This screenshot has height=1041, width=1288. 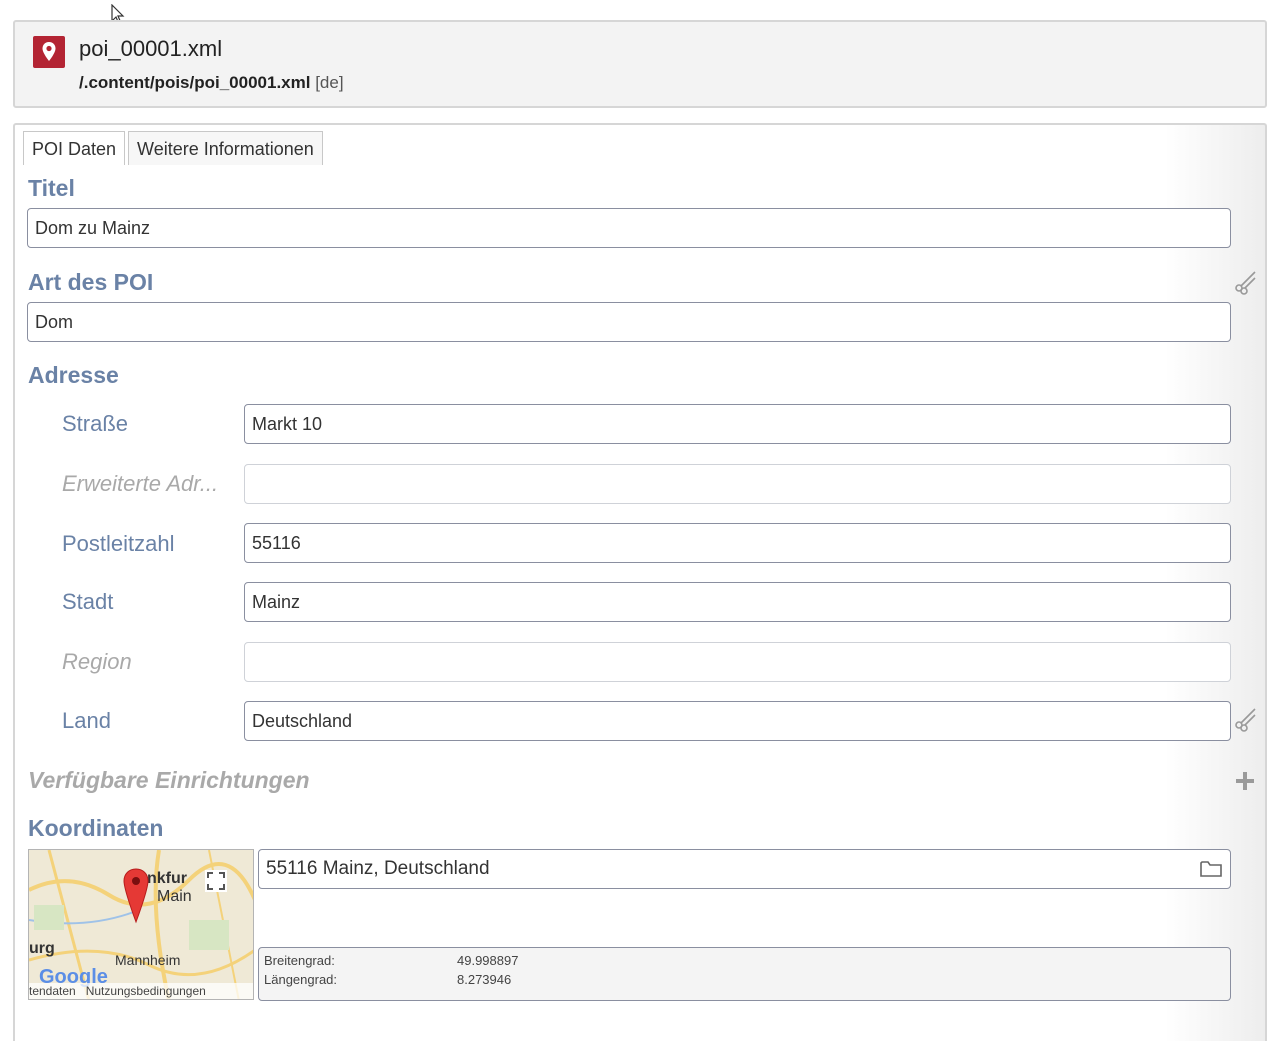 I want to click on longitude-value: 8.273946, so click(x=484, y=979).